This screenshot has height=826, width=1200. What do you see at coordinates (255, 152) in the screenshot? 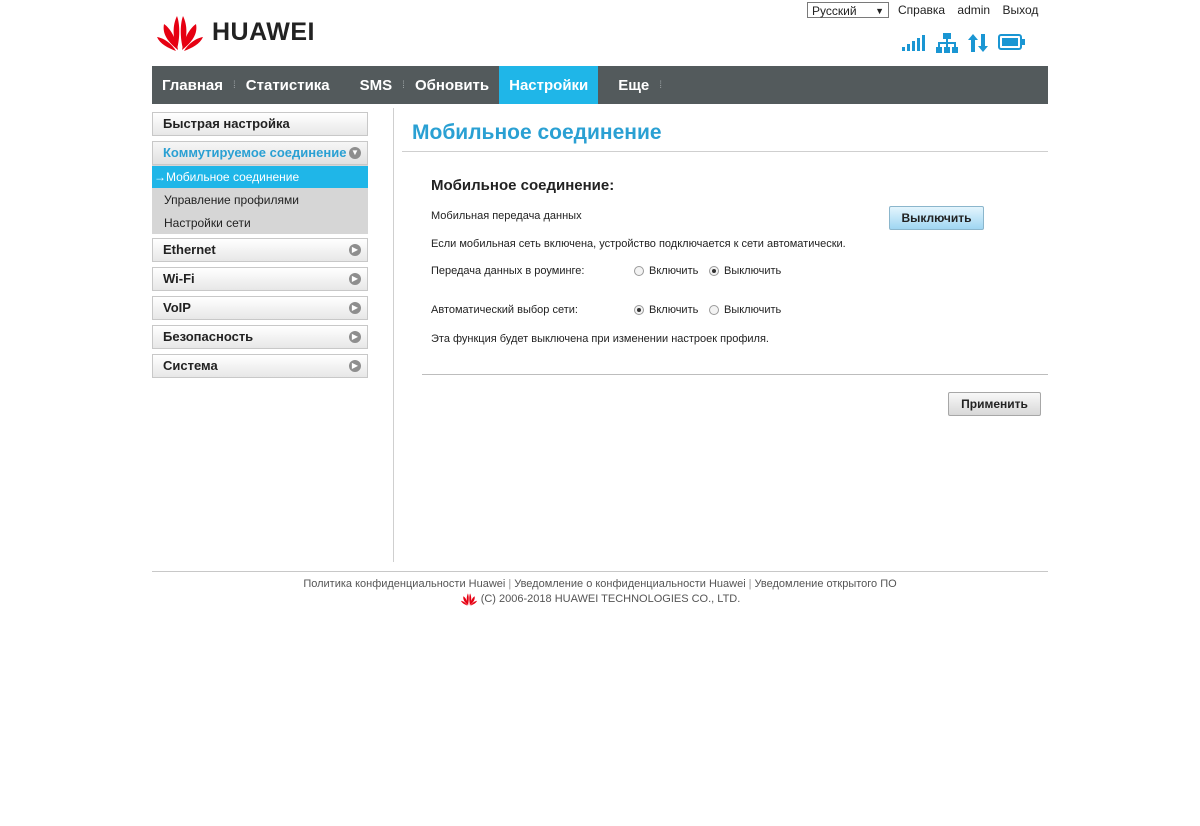
I see `sidebar-item-label: Коммутируемое соединение` at bounding box center [255, 152].